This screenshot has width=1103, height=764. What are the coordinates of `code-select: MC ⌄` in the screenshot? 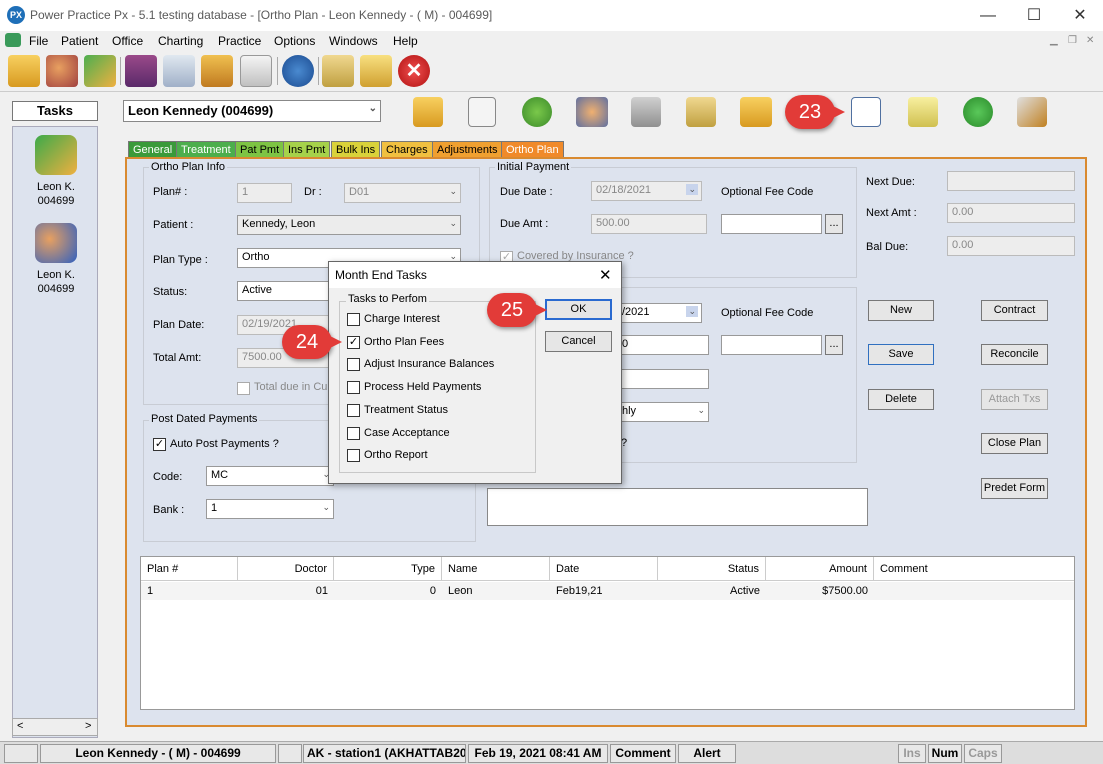 It's located at (270, 476).